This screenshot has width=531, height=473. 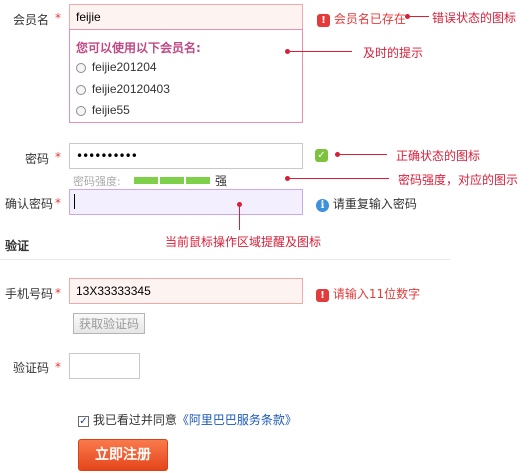 I want to click on phone-error-message: ! 请输入11位数字, so click(x=368, y=293).